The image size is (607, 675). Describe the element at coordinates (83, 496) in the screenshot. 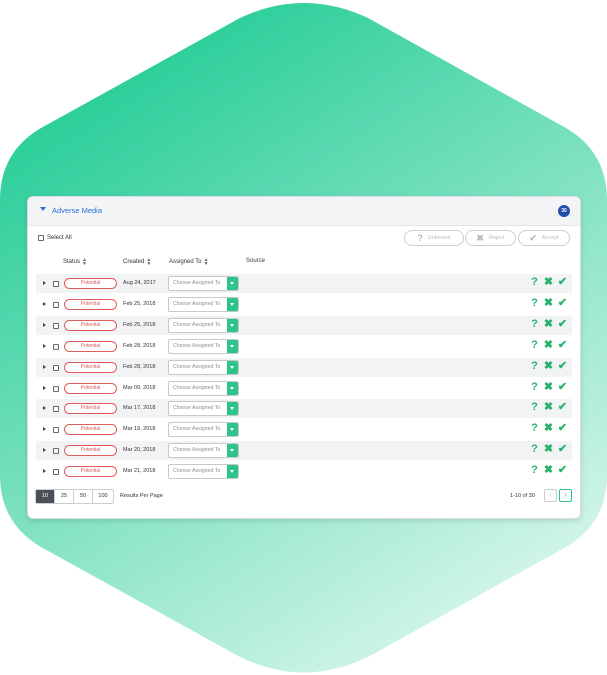

I see `page-size-option: 50` at that location.